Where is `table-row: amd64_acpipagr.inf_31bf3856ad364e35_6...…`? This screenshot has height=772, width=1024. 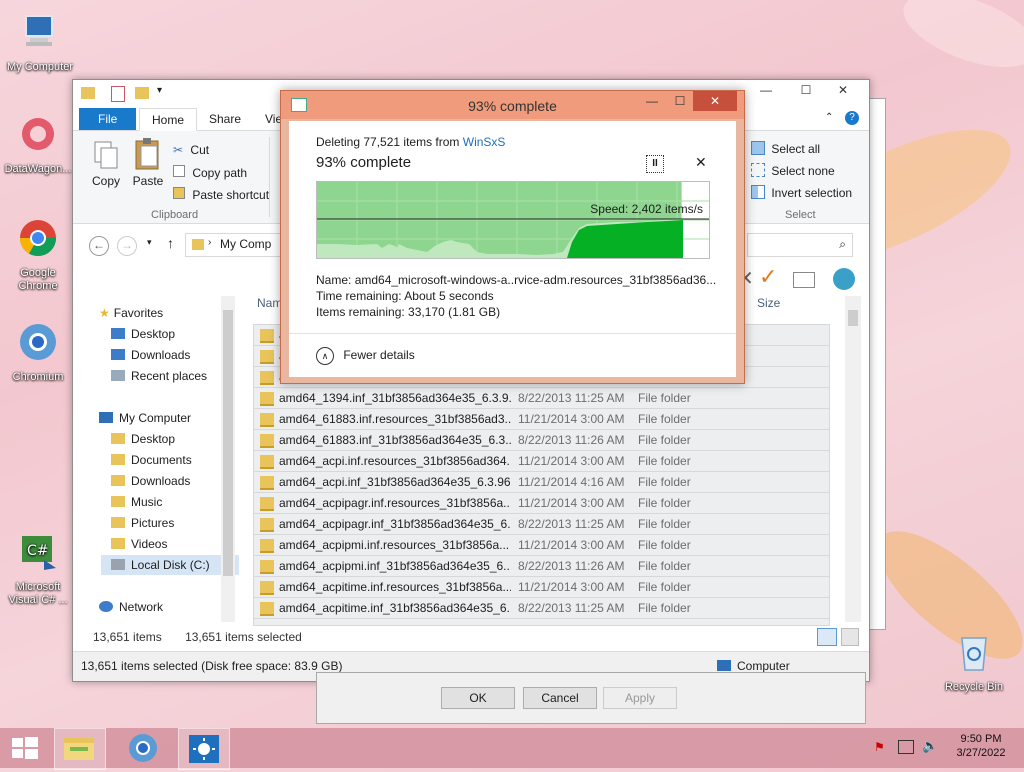
table-row: amd64_acpipagr.inf_31bf3856ad364e35_6...… is located at coordinates (541, 524).